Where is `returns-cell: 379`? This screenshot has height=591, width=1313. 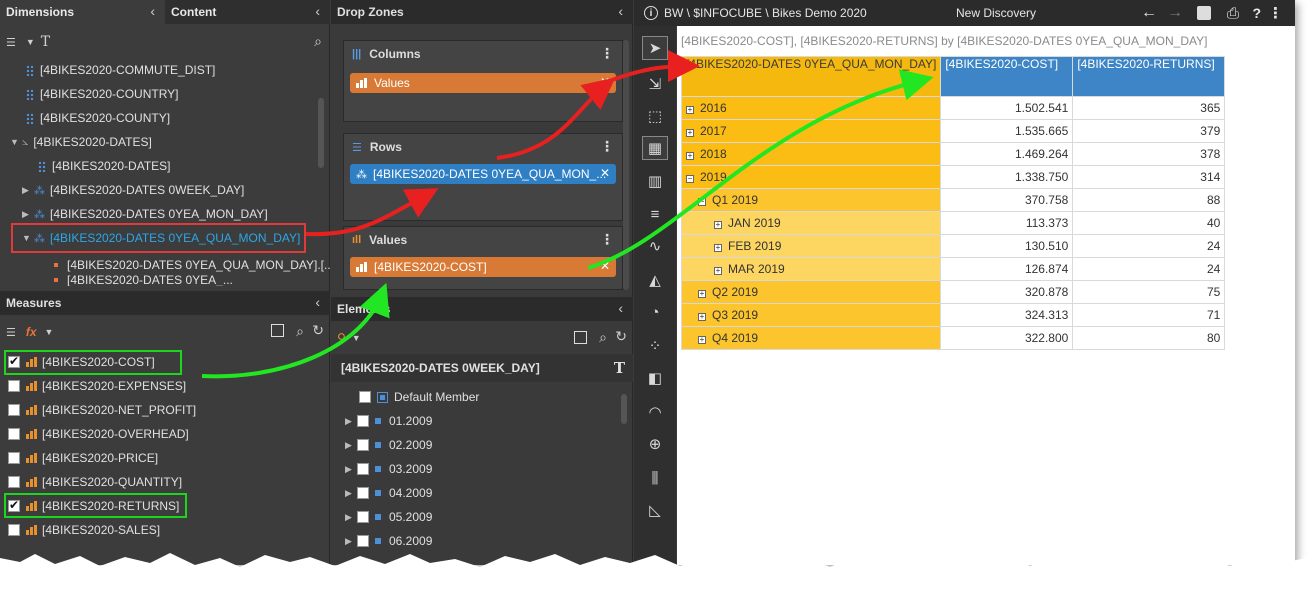 returns-cell: 379 is located at coordinates (1149, 131).